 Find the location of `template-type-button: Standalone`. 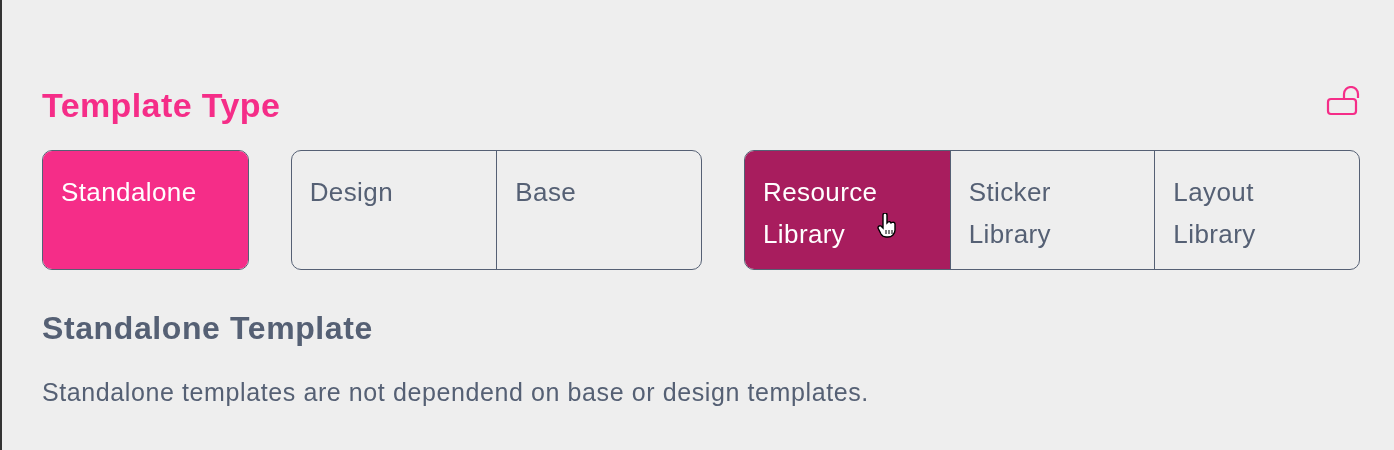

template-type-button: Standalone is located at coordinates (145, 210).